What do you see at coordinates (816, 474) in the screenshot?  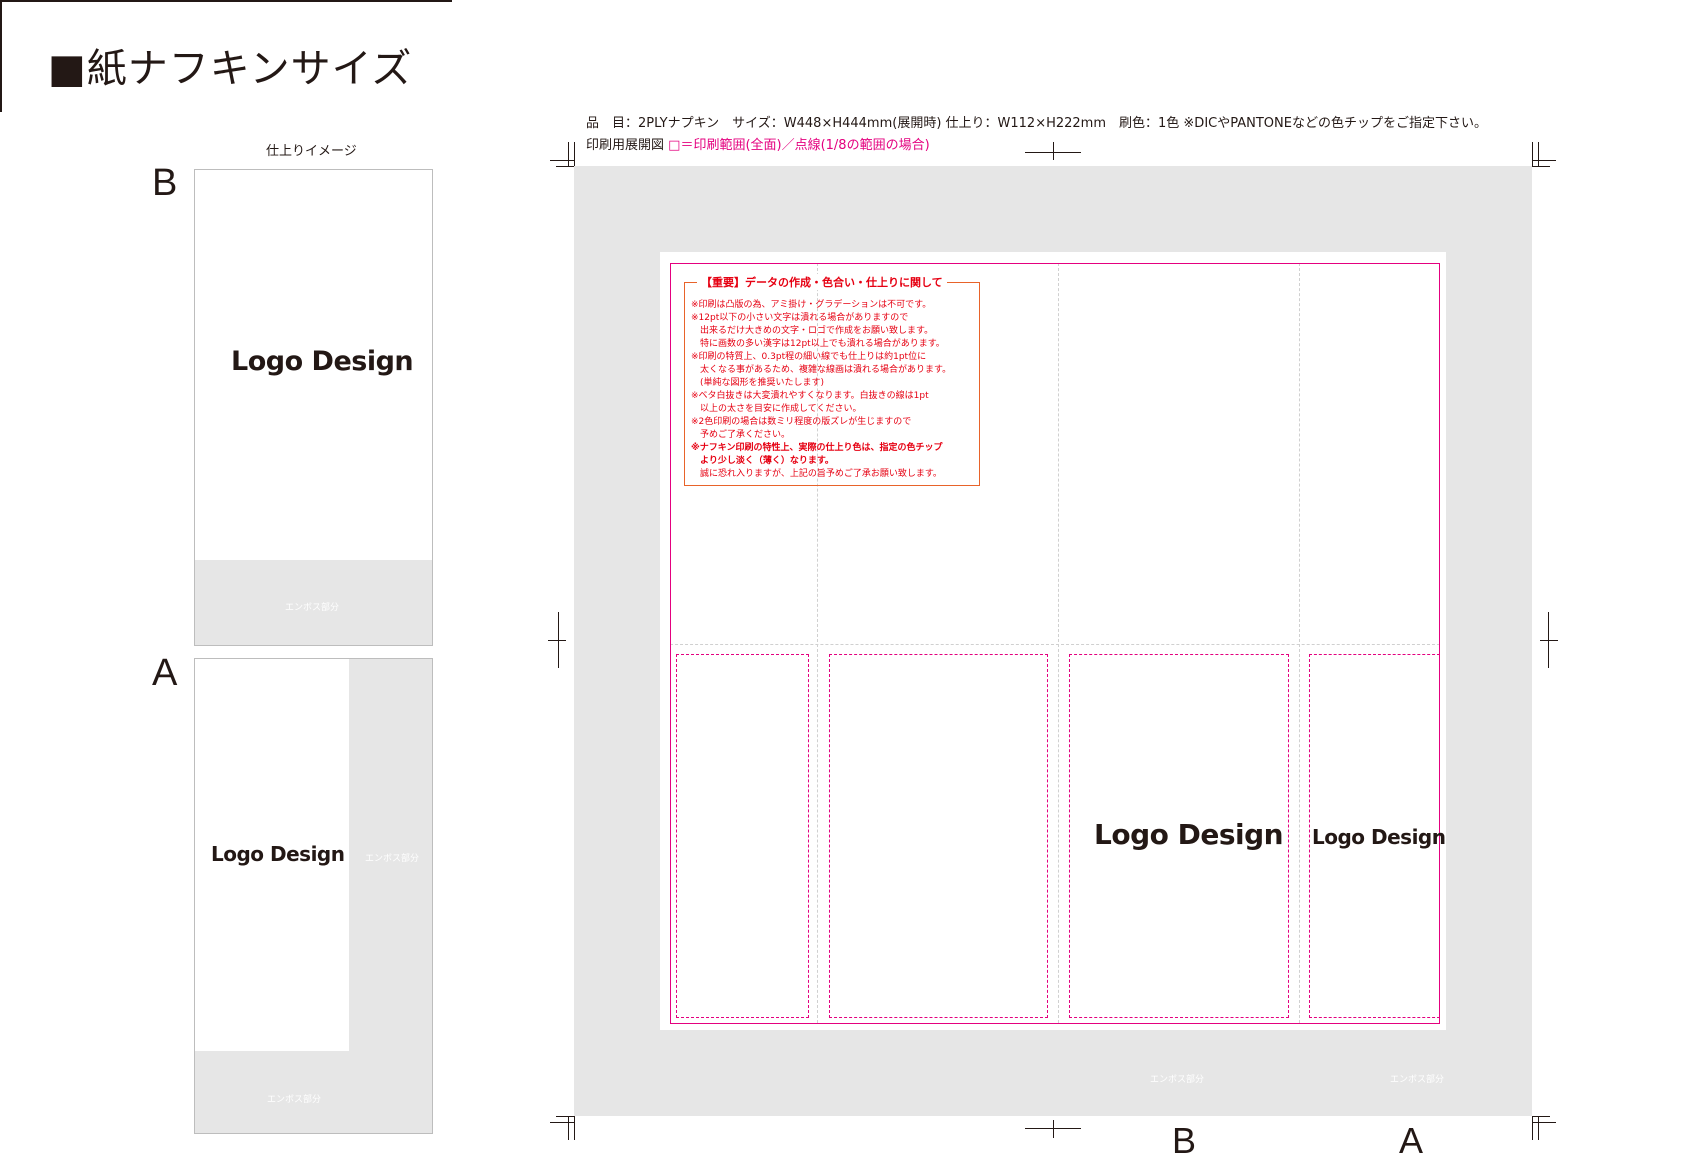 I see `notice-line: 誠に恐れ入りますが、上記の旨予めご了承お願い致します。` at bounding box center [816, 474].